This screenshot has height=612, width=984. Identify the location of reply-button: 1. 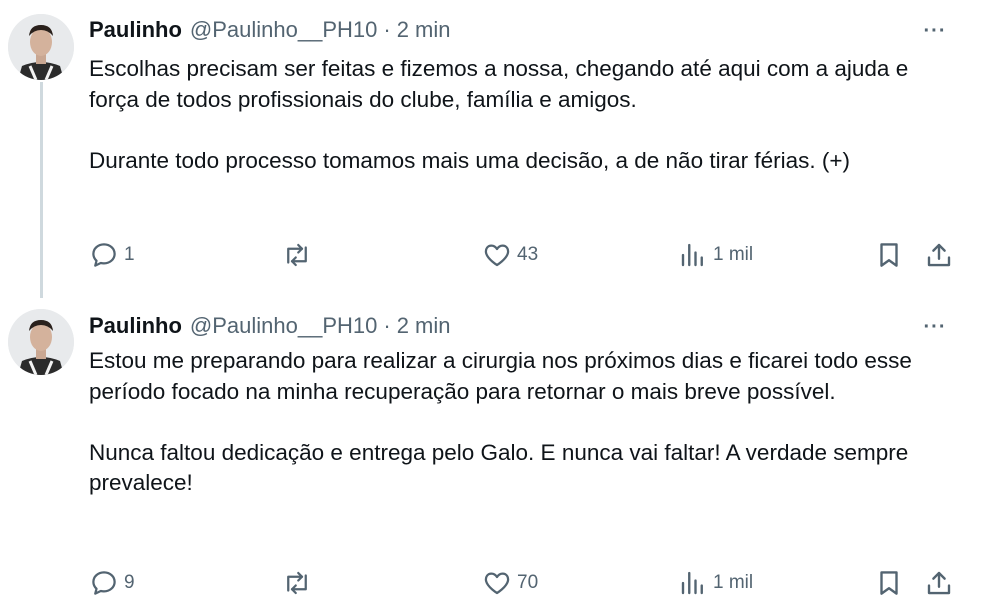
(112, 255).